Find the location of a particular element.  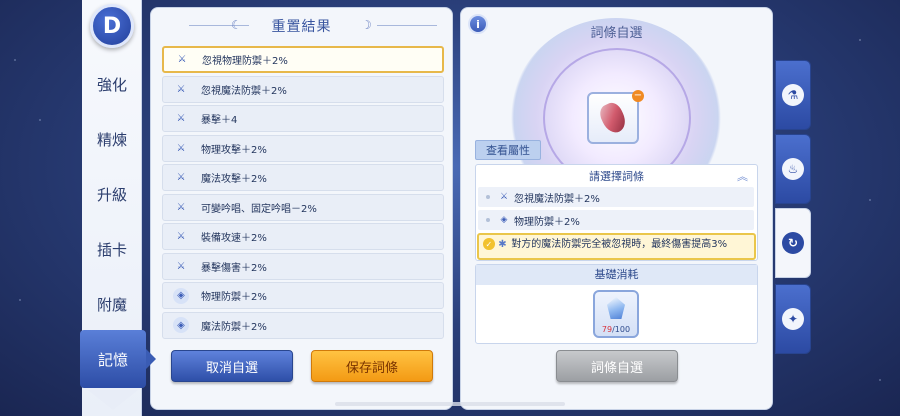

crystal-icon is located at coordinates (616, 308).